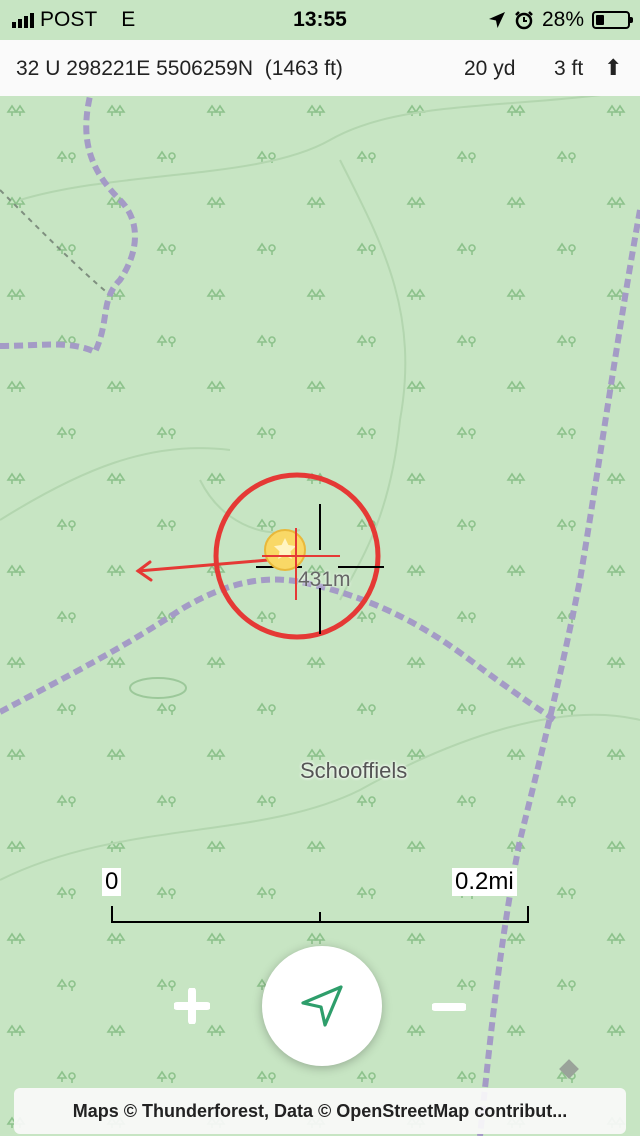 This screenshot has height=1136, width=640. I want to click on altitude-accuracy-readout: 3 ft, so click(569, 68).